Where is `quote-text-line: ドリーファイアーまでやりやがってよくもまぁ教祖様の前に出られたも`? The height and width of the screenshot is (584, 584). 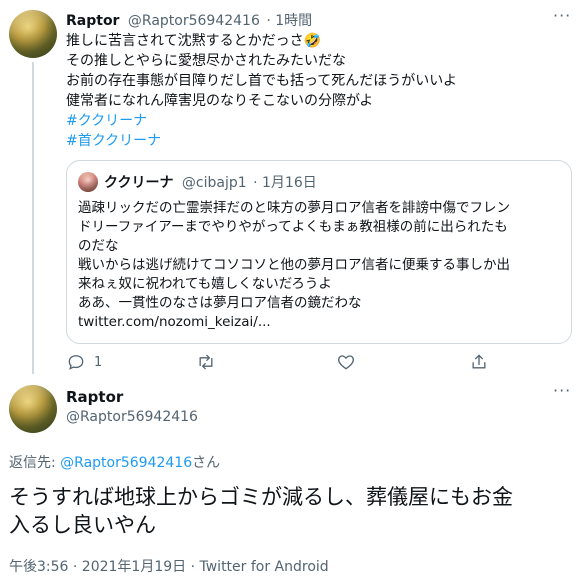 quote-text-line: ドリーファイアーまでやりやがってよくもまぁ教祖様の前に出られたも is located at coordinates (293, 227).